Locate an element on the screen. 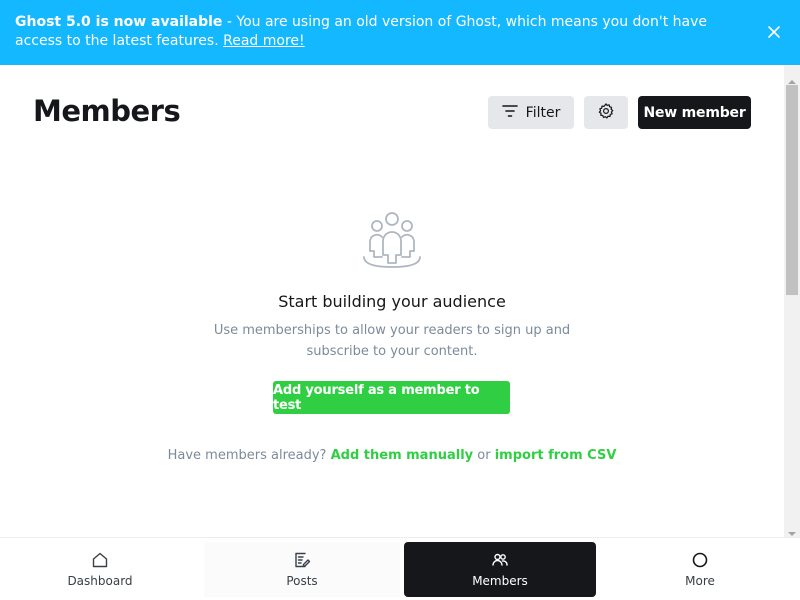 Image resolution: width=800 pixels, height=600 pixels. nav-item-more: More is located at coordinates (700, 569).